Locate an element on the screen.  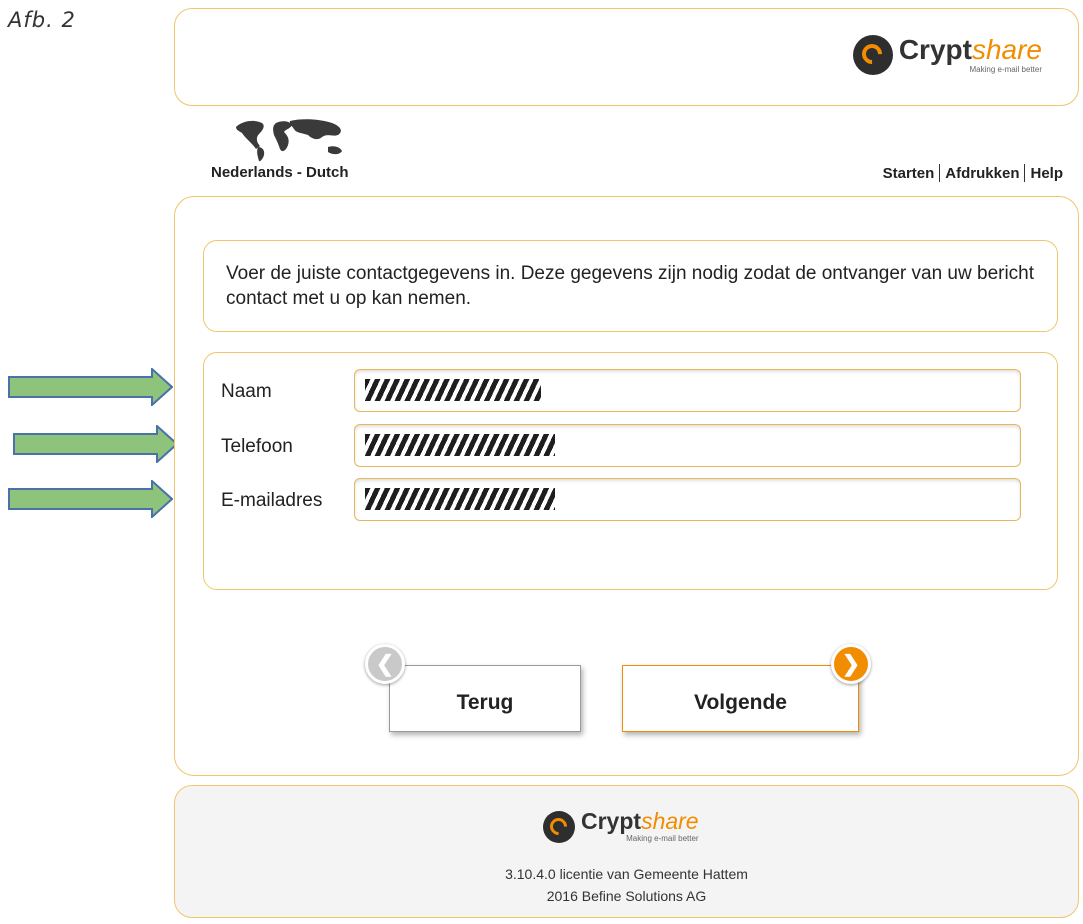
name-input is located at coordinates (687, 390).